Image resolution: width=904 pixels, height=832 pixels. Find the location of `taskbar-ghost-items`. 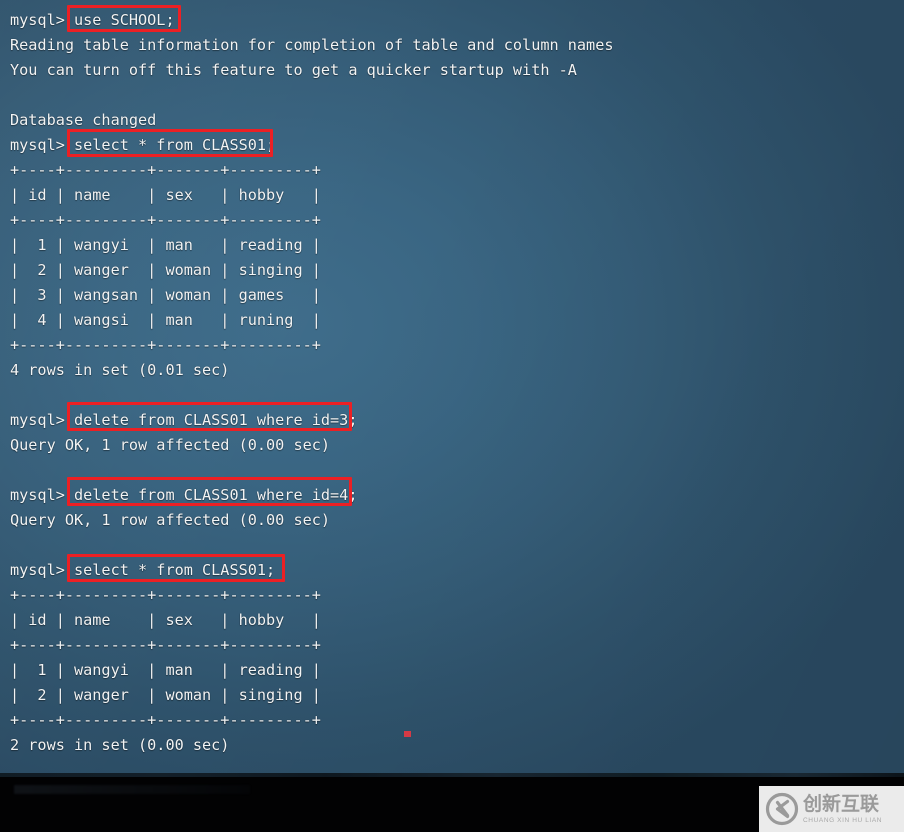

taskbar-ghost-items is located at coordinates (132, 789).